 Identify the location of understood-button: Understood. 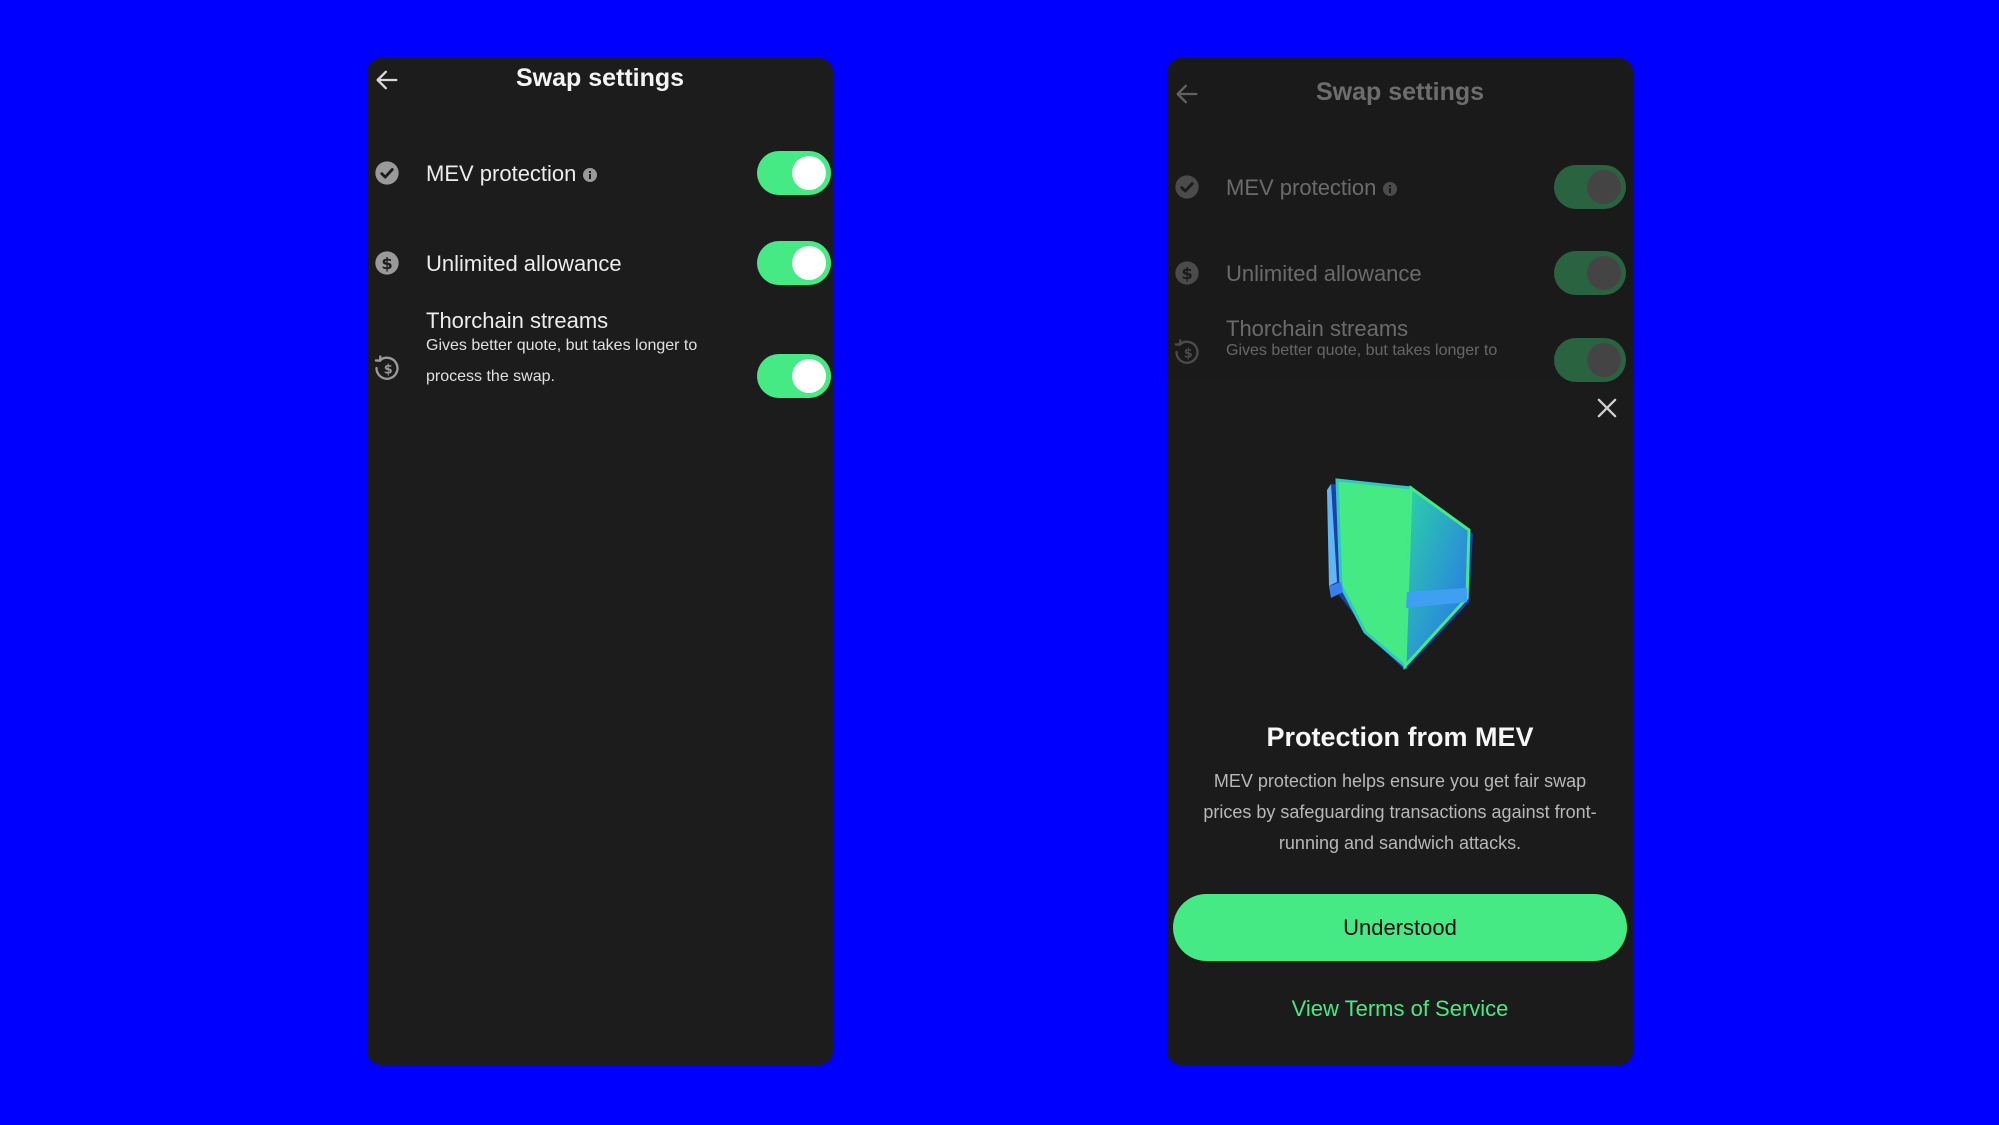
(1400, 927).